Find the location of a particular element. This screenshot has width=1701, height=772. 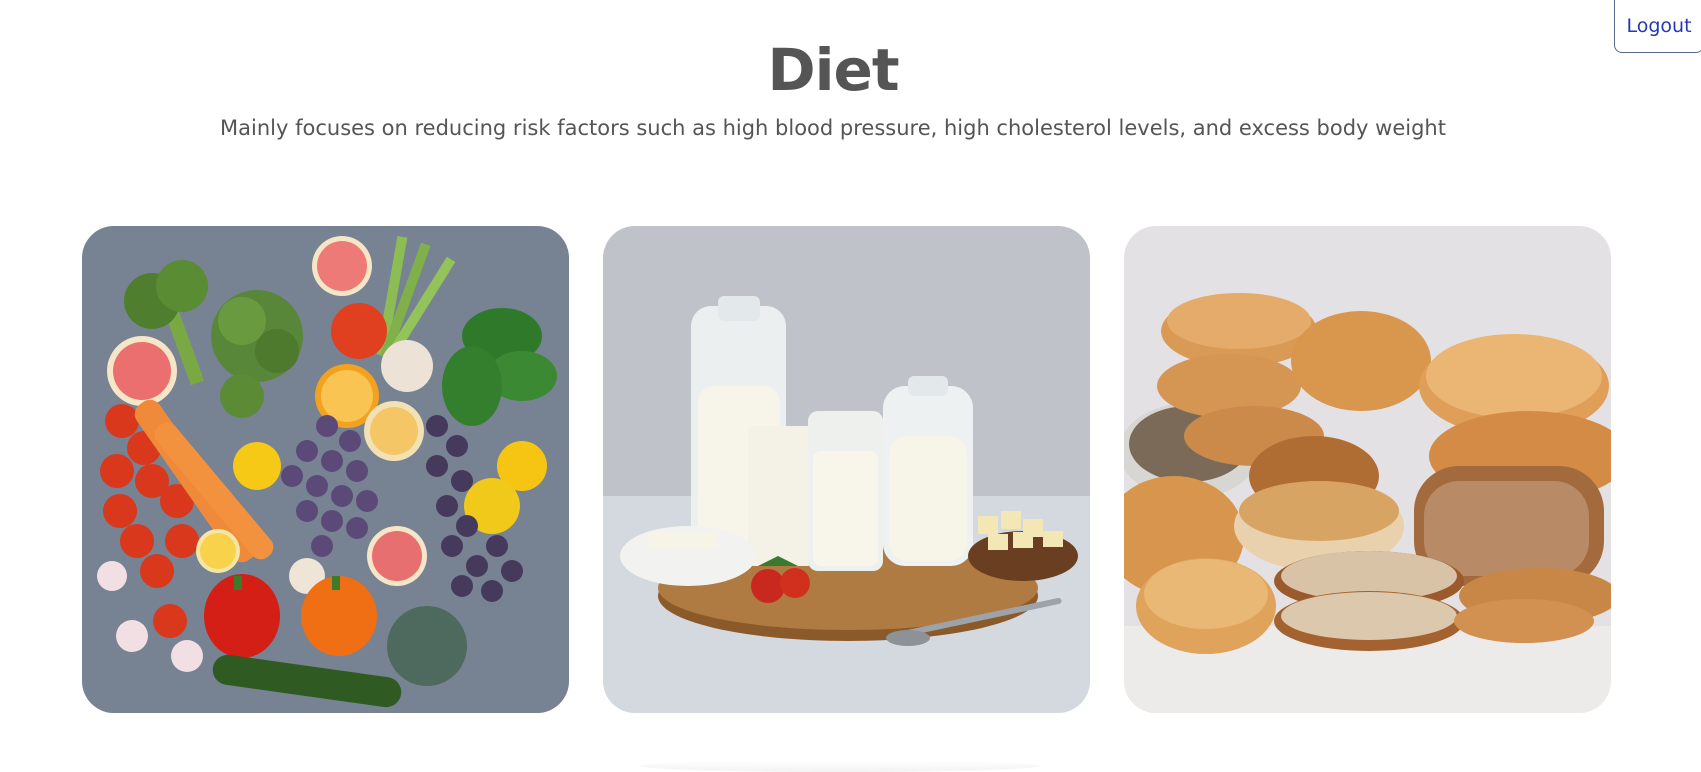

footer-shadow is located at coordinates (840, 766).